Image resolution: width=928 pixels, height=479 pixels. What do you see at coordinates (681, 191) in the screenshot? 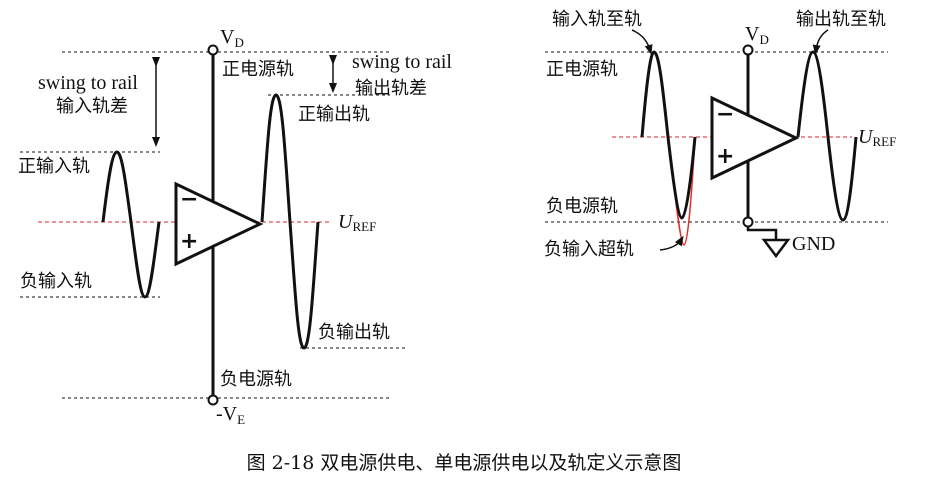
I see `right-input-over-rail-wave` at bounding box center [681, 191].